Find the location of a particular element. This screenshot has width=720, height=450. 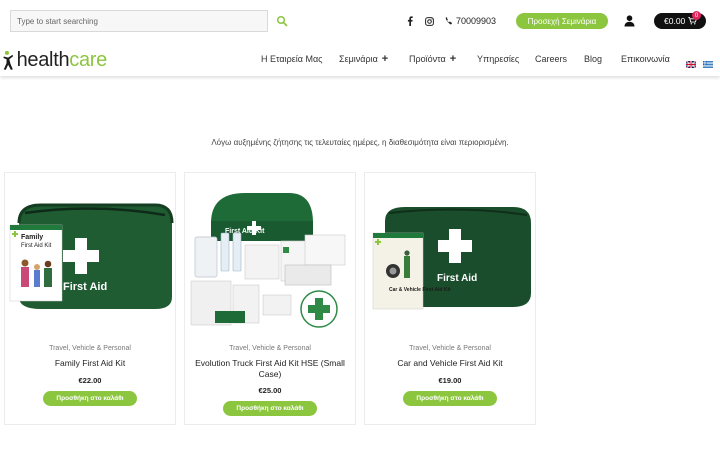

product-name-link: Car and Vehicle First Aid Kit is located at coordinates (450, 363).